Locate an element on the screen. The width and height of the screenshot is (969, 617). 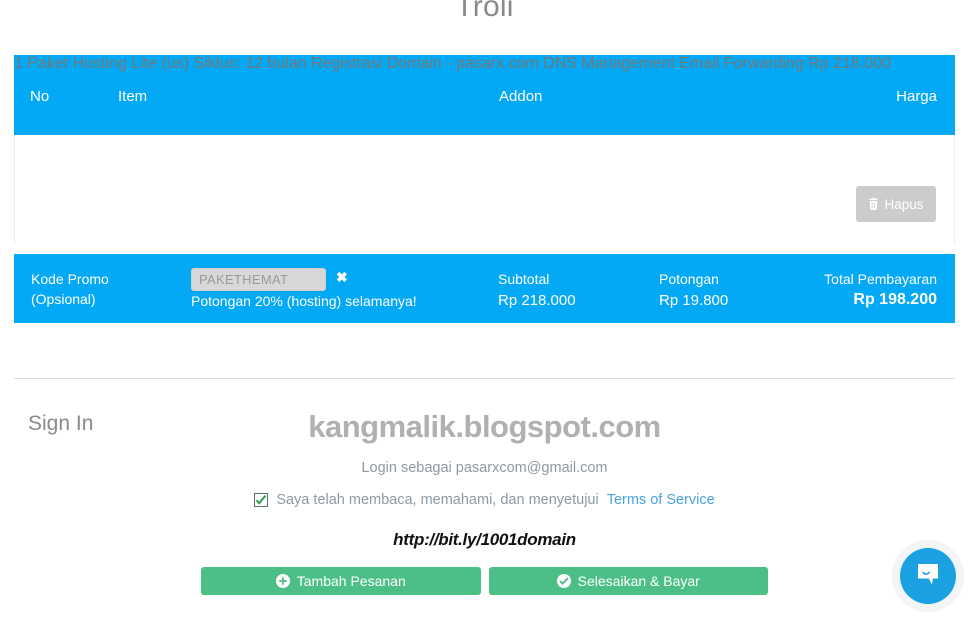
add-order-button: Tambah Pesanan is located at coordinates (341, 581).